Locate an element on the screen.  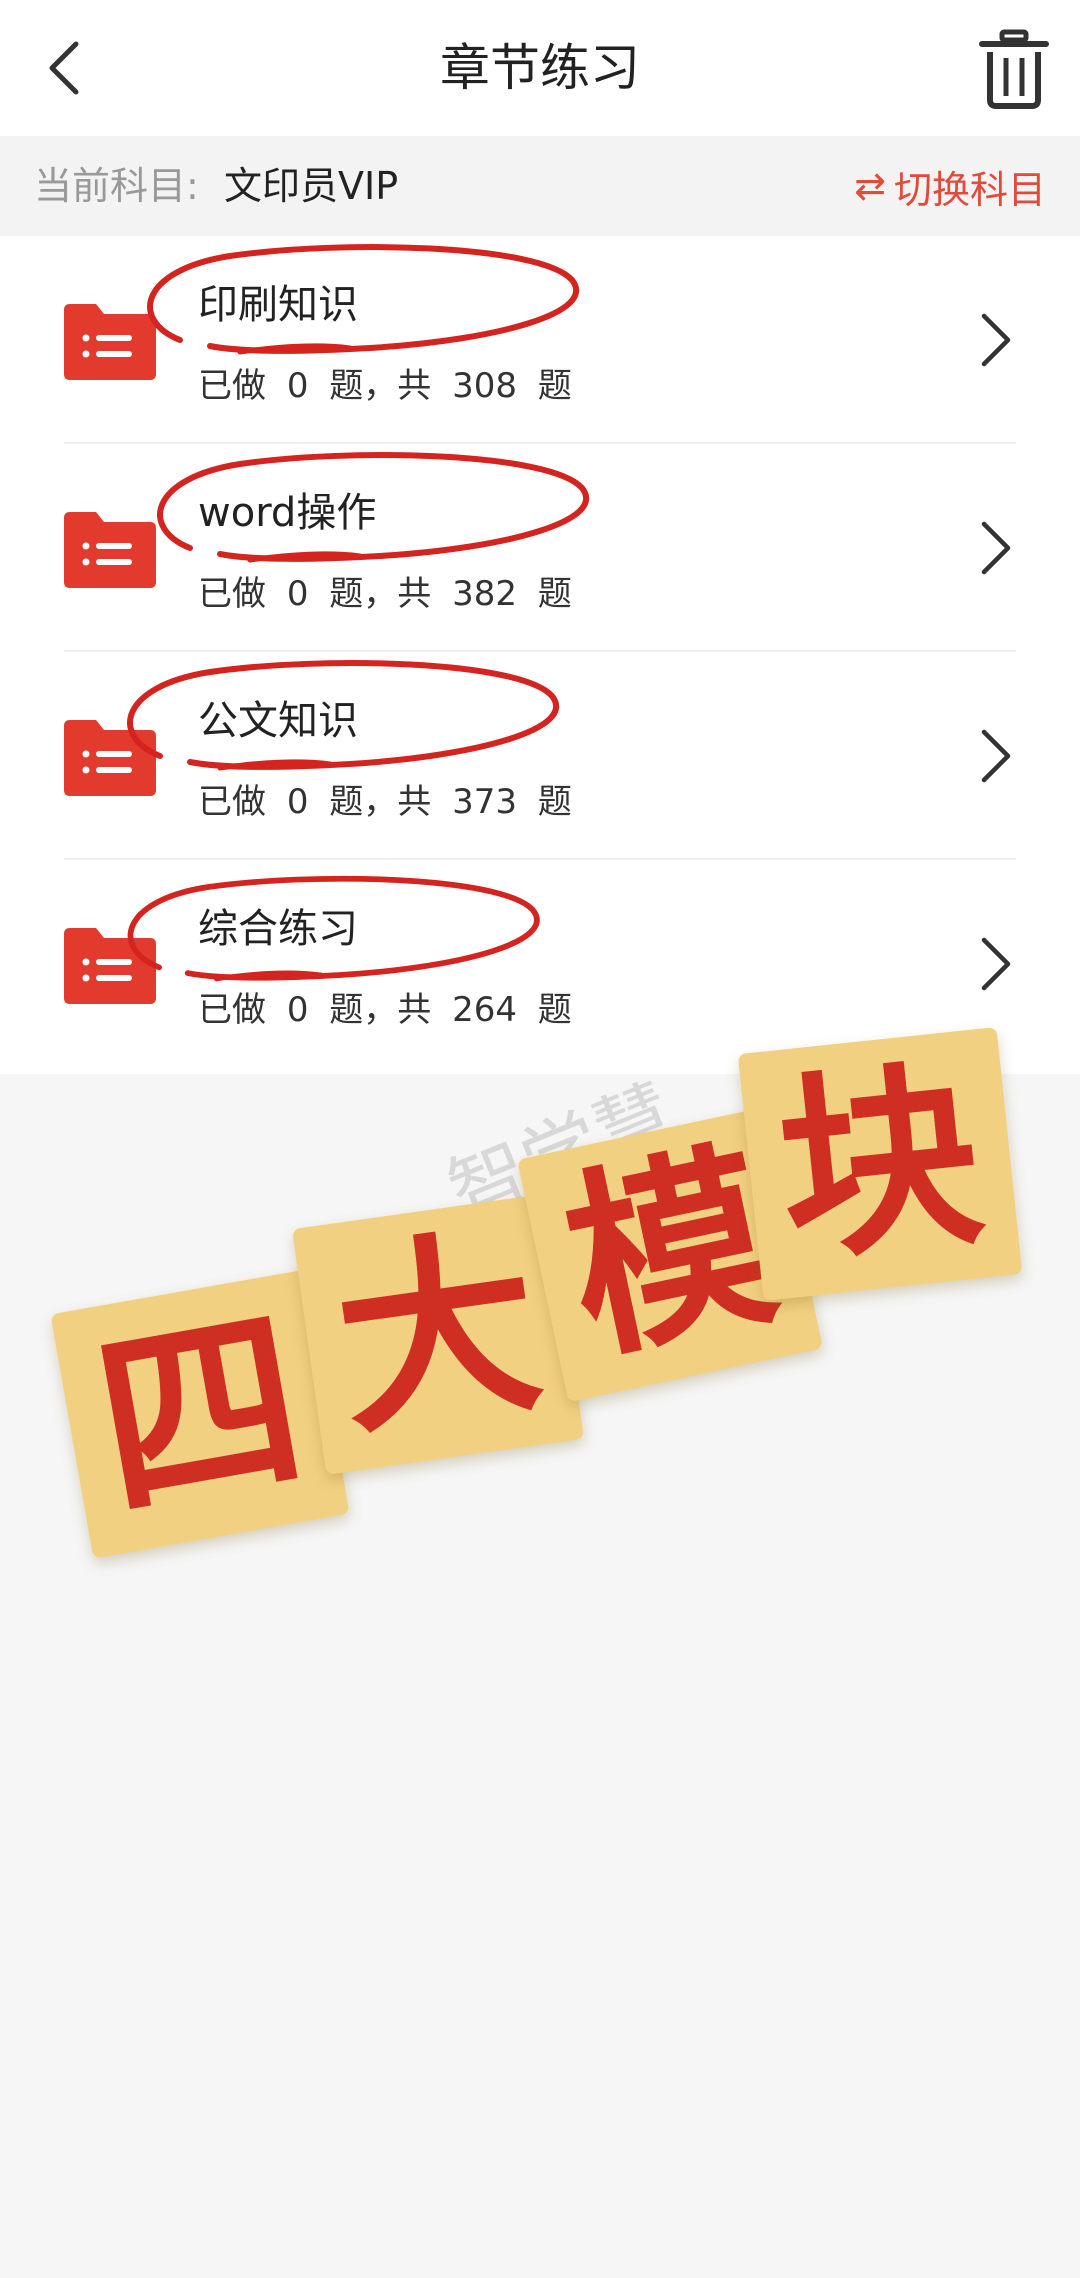
chapter-progress: 已做 0 题，共 373 题 is located at coordinates (390, 798).